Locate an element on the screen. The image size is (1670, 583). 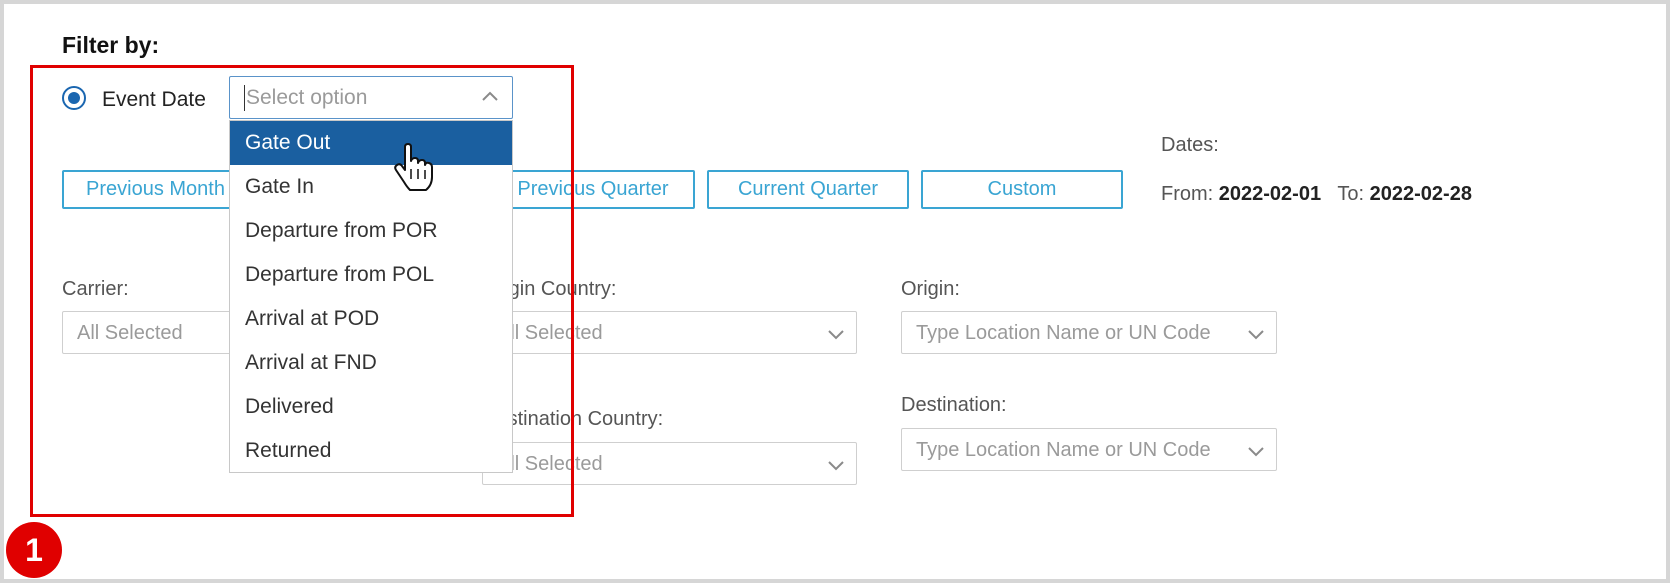
dropdown-option-gate-out: Gate Out is located at coordinates (371, 143).